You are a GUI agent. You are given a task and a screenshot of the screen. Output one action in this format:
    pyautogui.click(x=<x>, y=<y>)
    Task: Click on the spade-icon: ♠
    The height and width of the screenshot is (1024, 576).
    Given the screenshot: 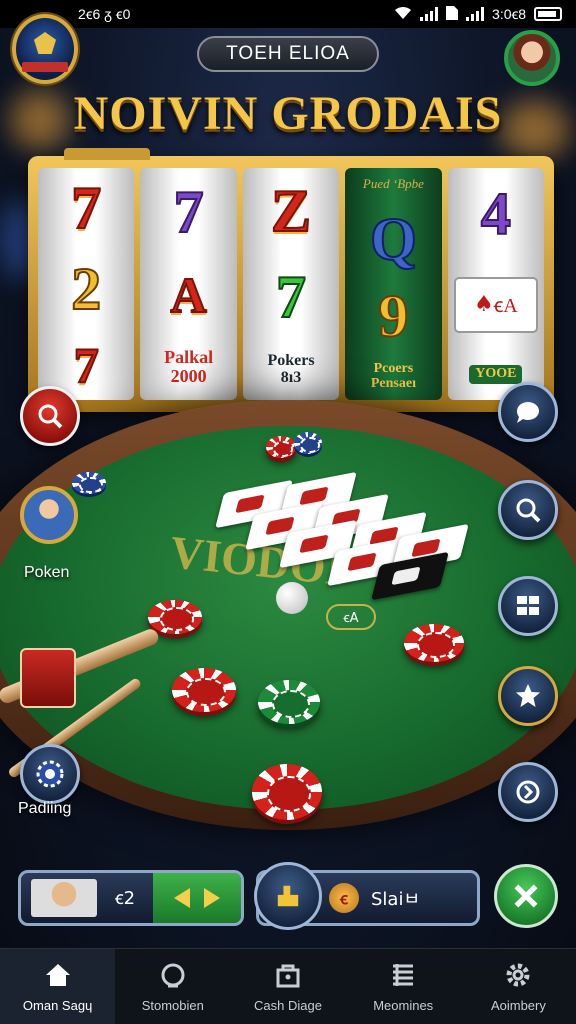 What is the action you would take?
    pyautogui.click(x=483, y=305)
    